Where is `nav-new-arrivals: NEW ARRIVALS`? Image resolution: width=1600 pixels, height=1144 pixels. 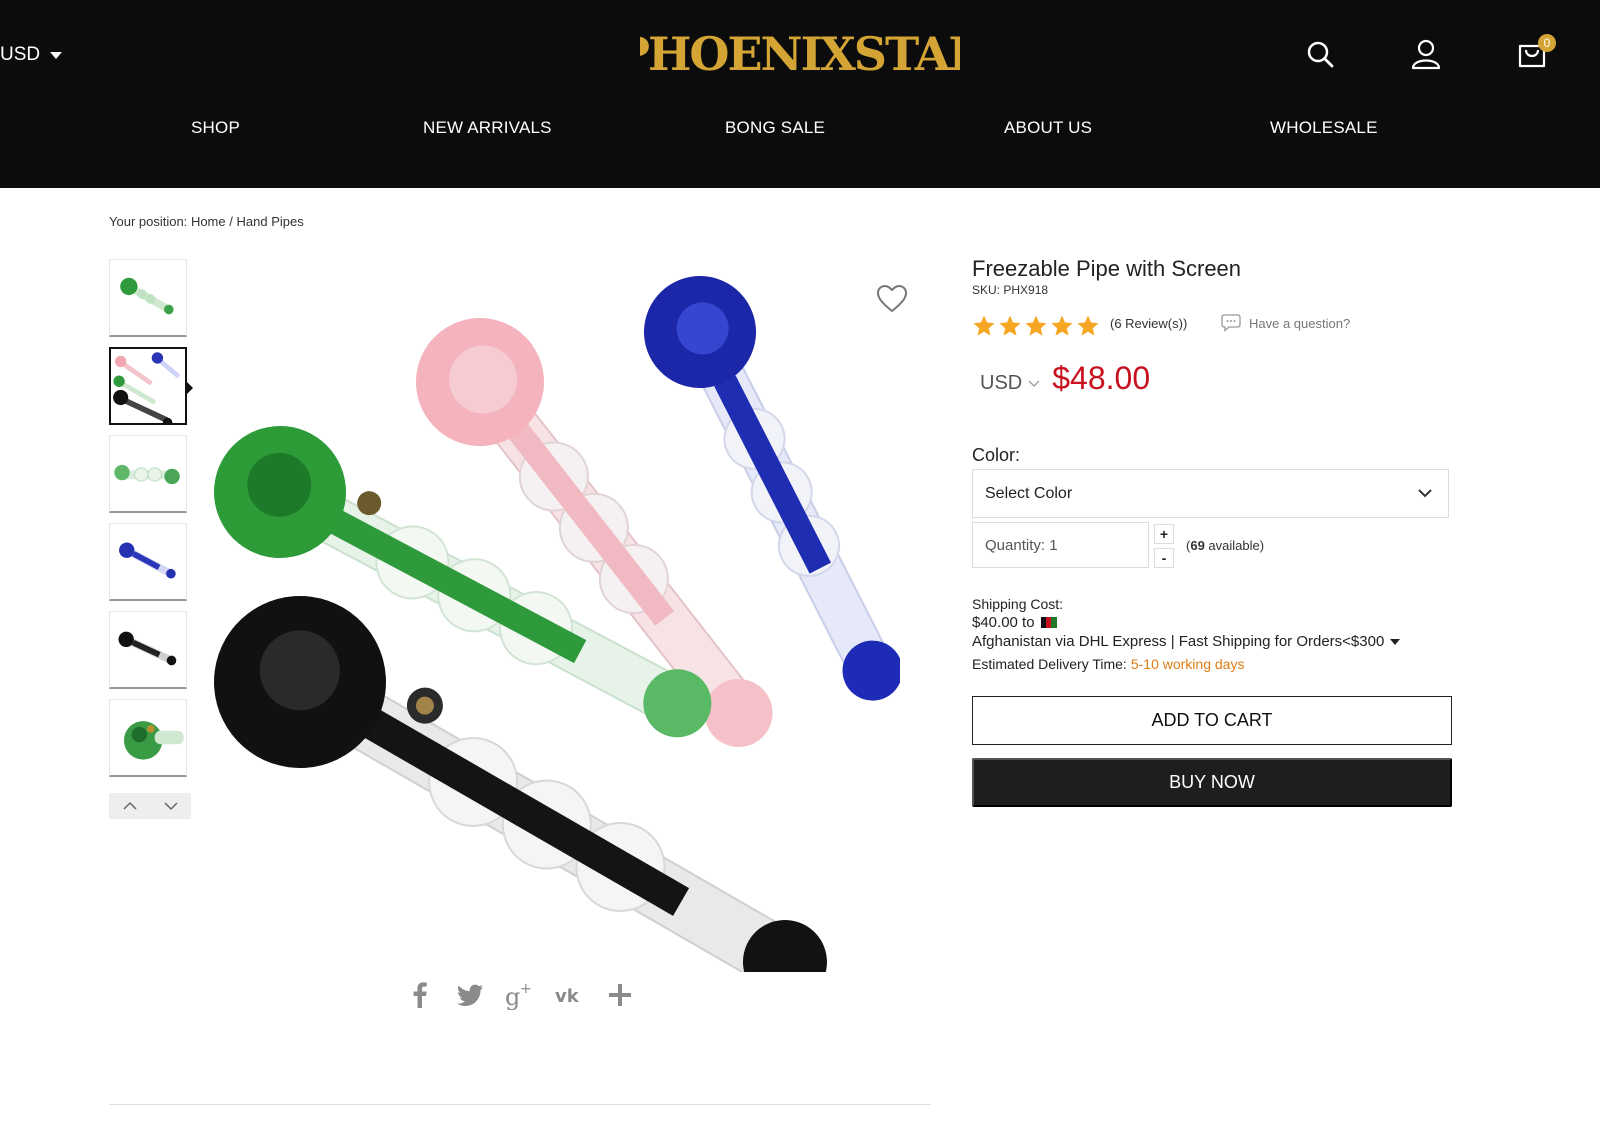
nav-new-arrivals: NEW ARRIVALS is located at coordinates (487, 128).